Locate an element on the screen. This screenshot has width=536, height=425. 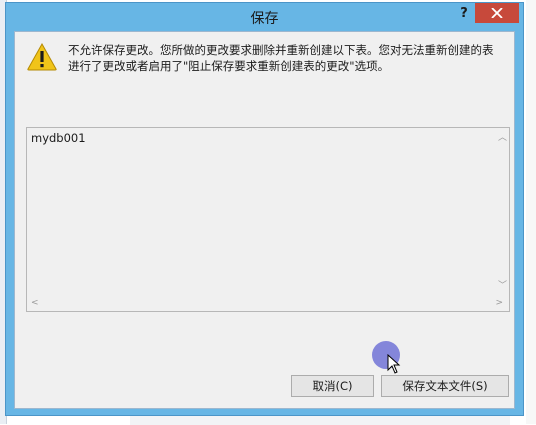
chevron-down-icon: ﹀ is located at coordinates (502, 284).